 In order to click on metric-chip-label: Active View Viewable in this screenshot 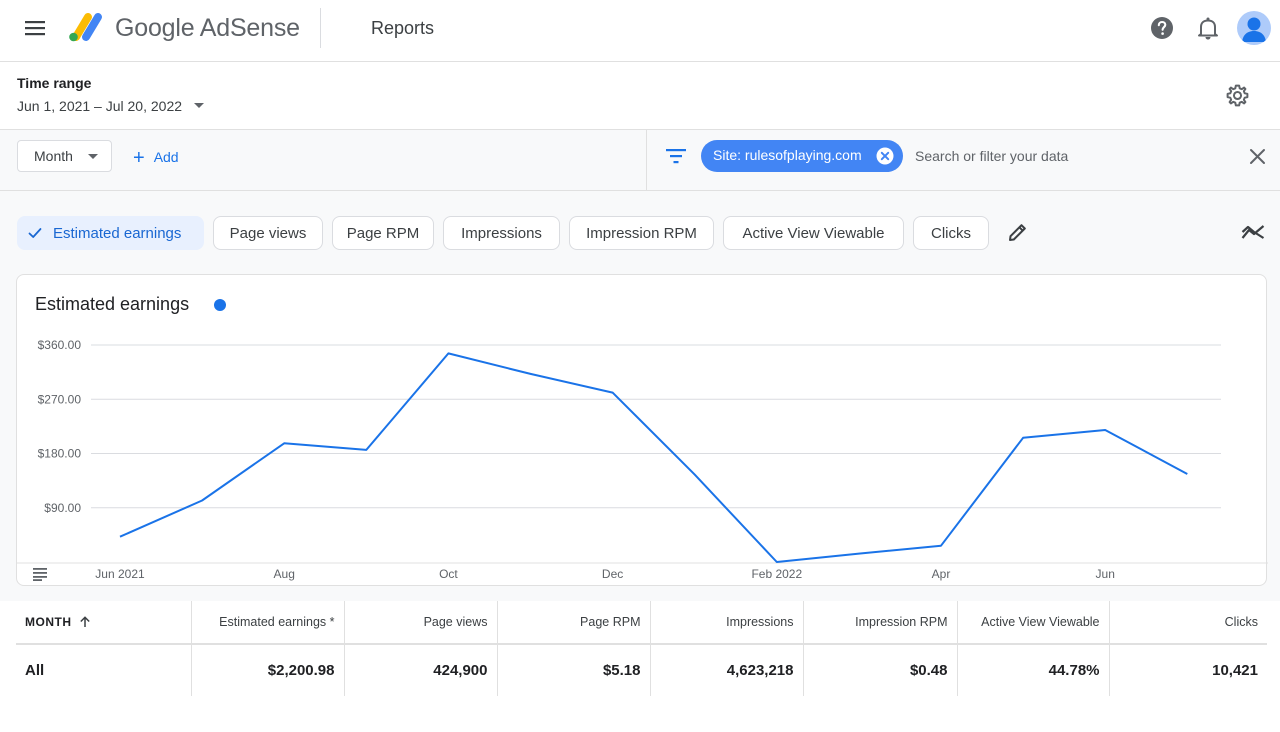, I will do `click(813, 233)`.